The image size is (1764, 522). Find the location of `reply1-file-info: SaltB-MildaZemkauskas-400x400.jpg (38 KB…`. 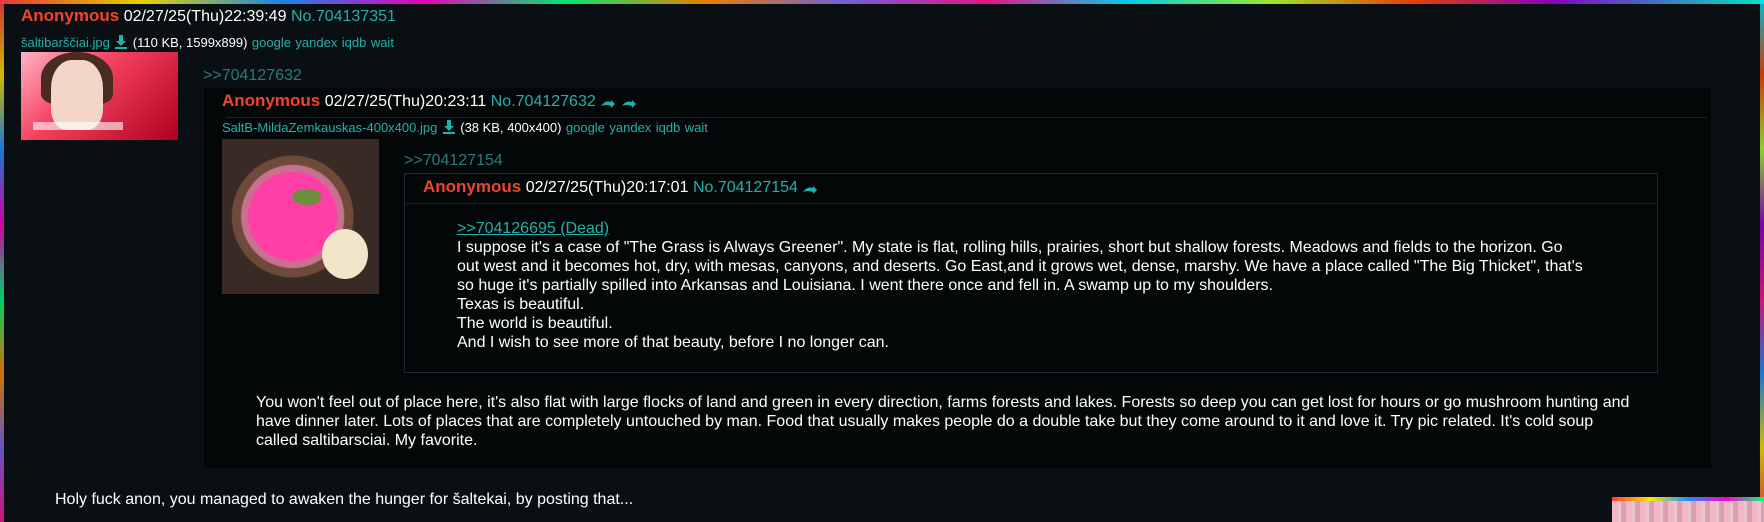

reply1-file-info: SaltB-MildaZemkauskas-400x400.jpg (38 KB… is located at coordinates (465, 129).